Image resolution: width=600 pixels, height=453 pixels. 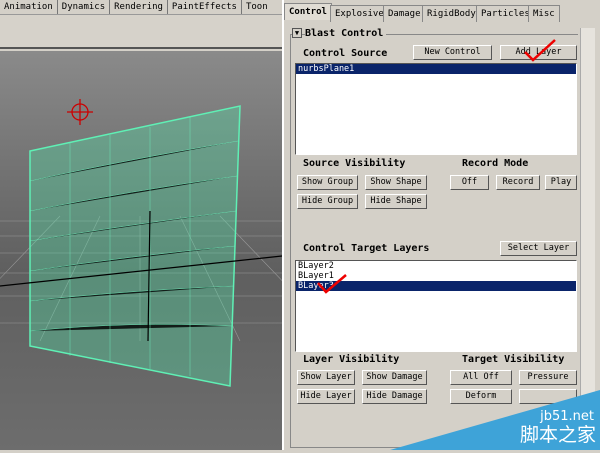 What do you see at coordinates (452, 52) in the screenshot?
I see `new-control-button: New Control` at bounding box center [452, 52].